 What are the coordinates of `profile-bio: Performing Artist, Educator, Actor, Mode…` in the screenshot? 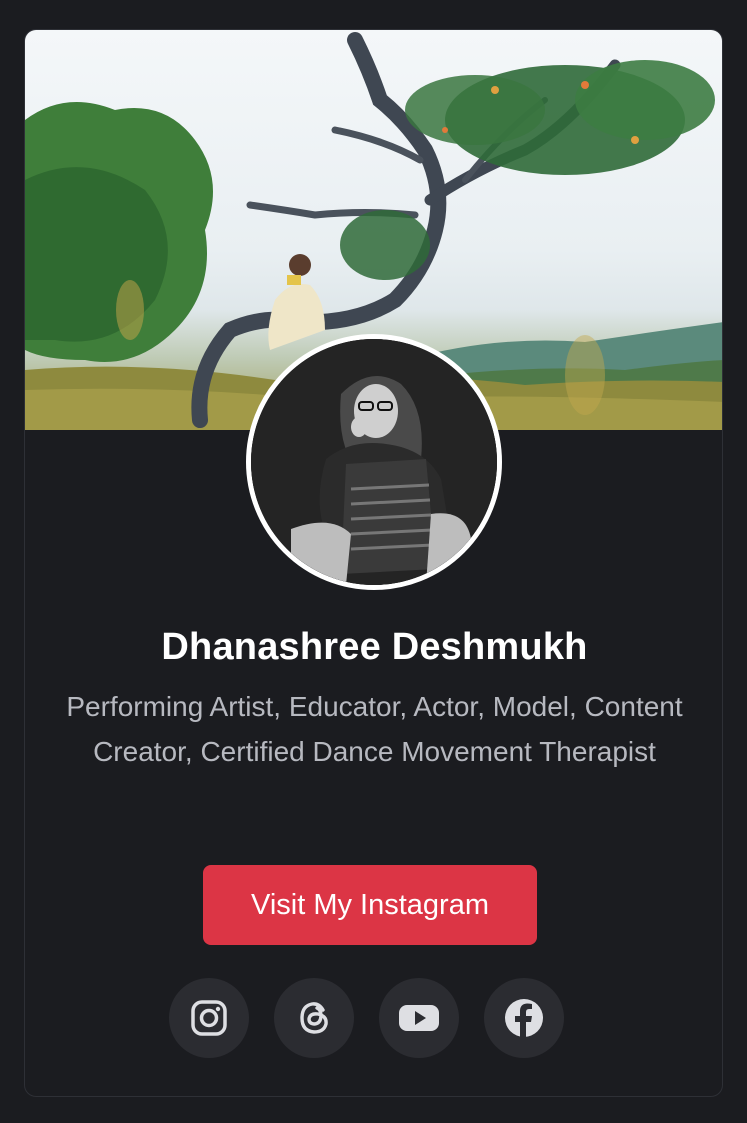 It's located at (374, 729).